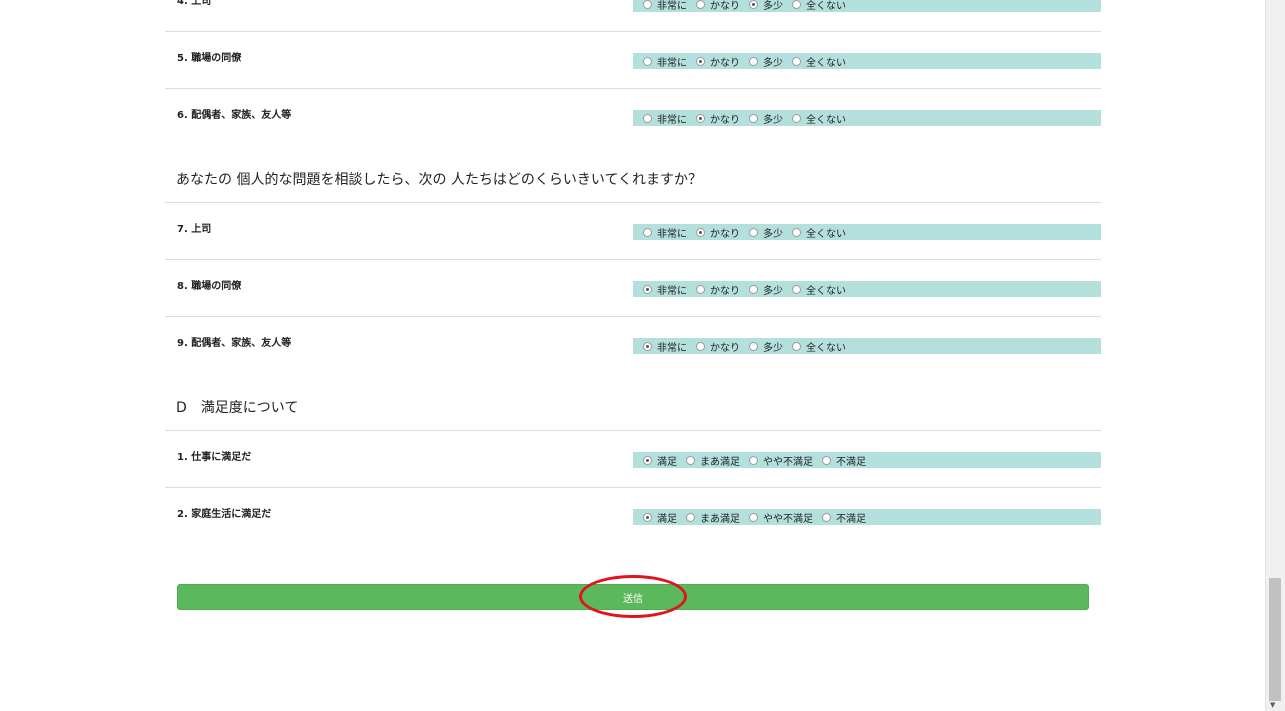  What do you see at coordinates (633, 252) in the screenshot?
I see `question-row: 7. 上司 非常に かなり 多少 全くない` at bounding box center [633, 252].